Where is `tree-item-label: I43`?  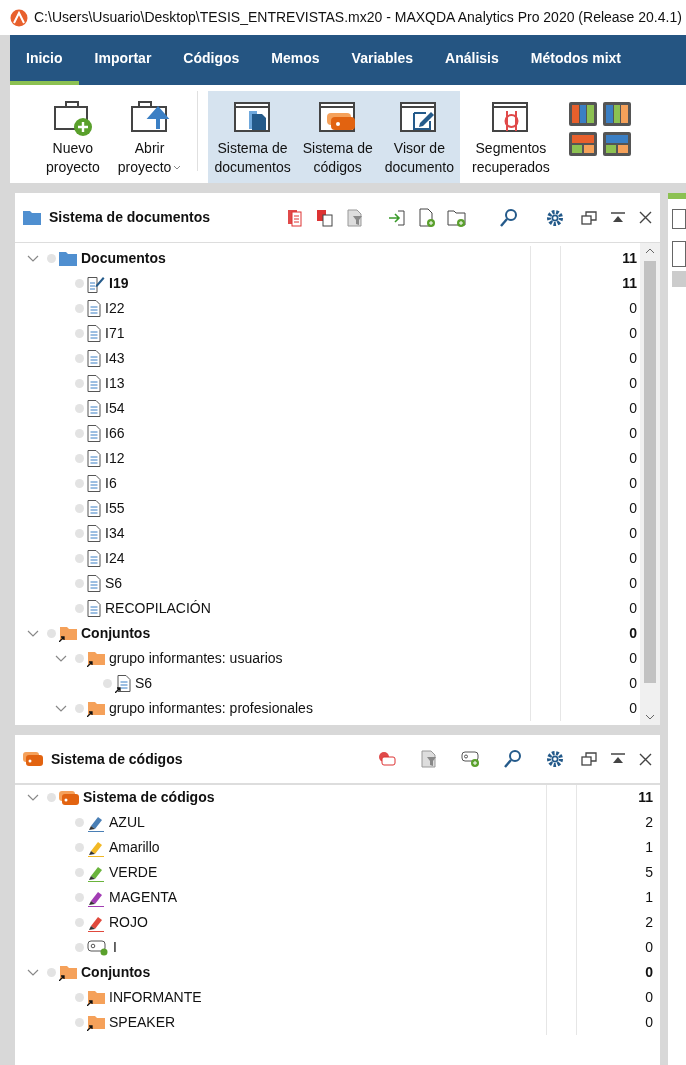 tree-item-label: I43 is located at coordinates (115, 358).